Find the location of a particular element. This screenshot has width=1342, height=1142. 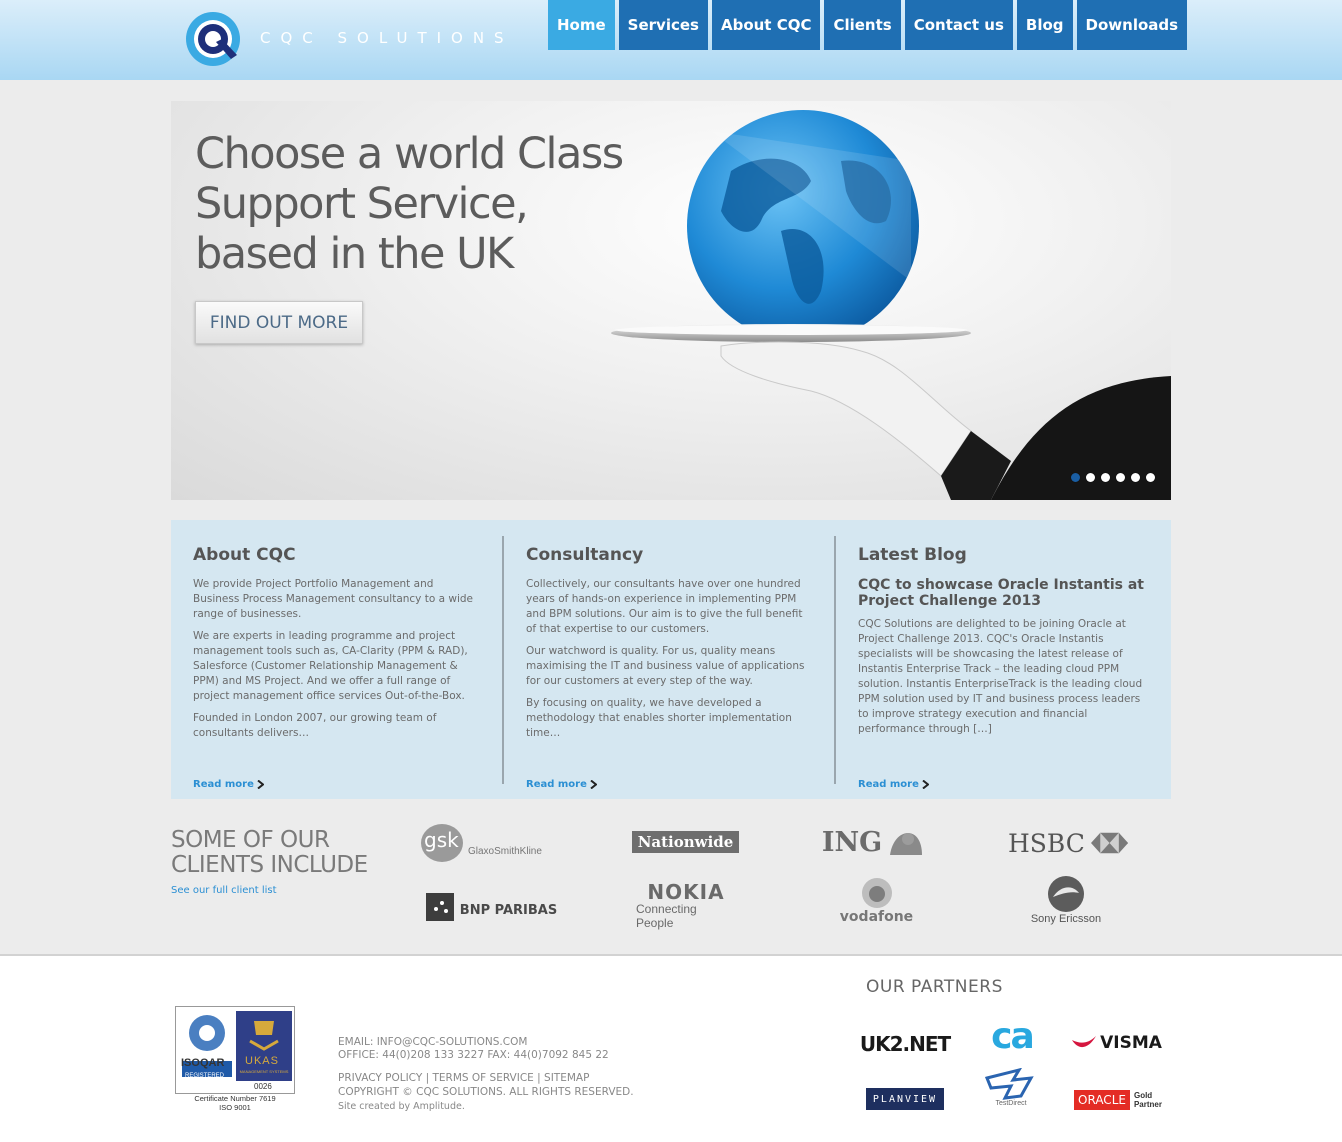

nationwide-logo: Nationwide is located at coordinates (685, 842).